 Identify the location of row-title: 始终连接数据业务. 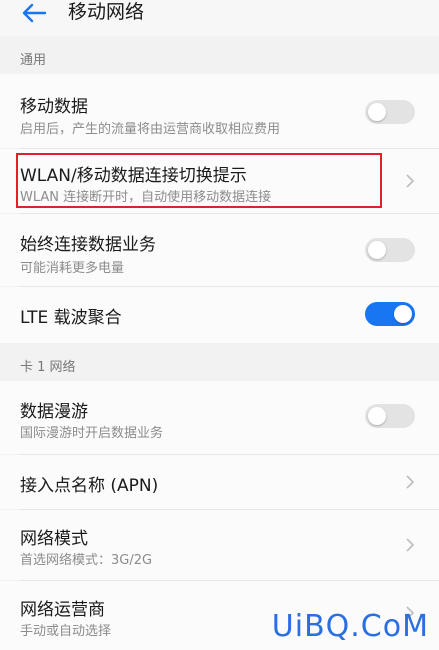
(88, 245).